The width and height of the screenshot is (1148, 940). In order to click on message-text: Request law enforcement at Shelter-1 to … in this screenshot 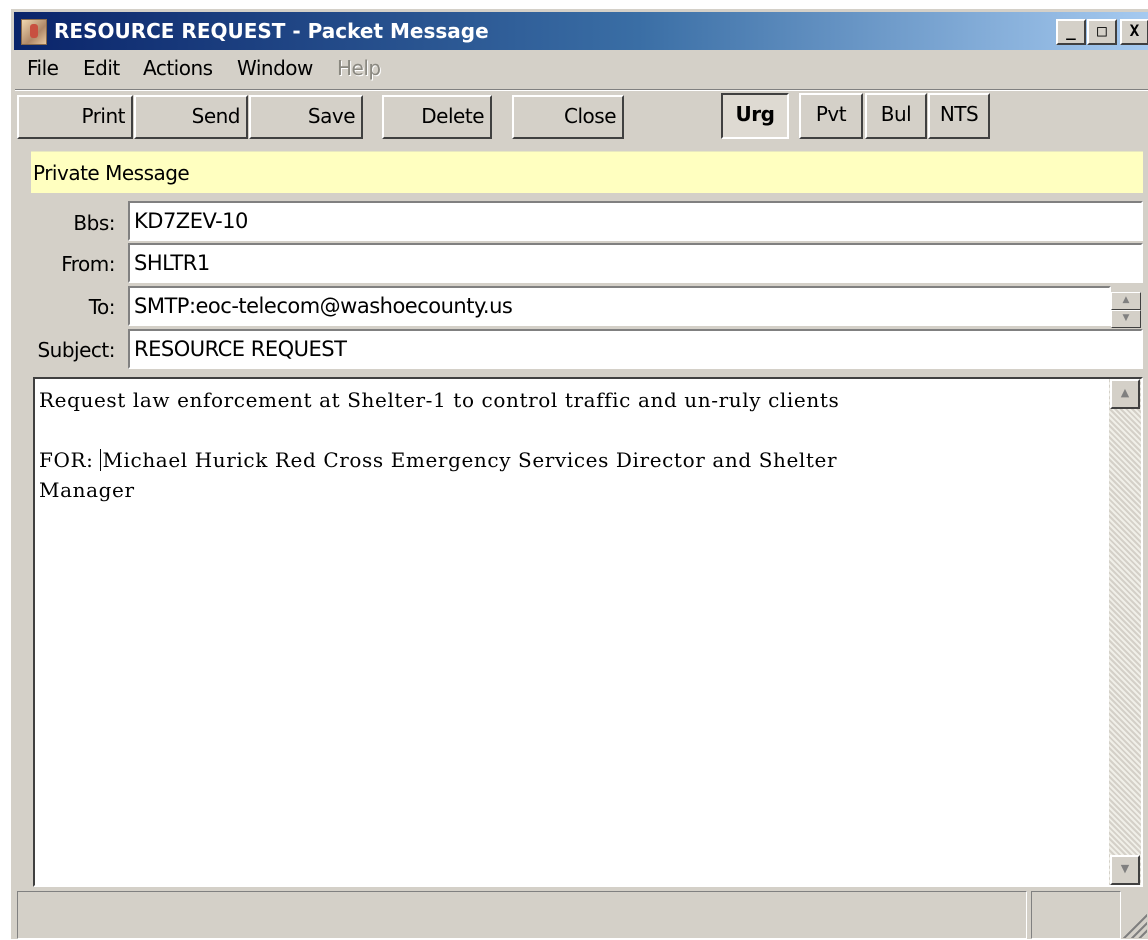, I will do `click(573, 445)`.